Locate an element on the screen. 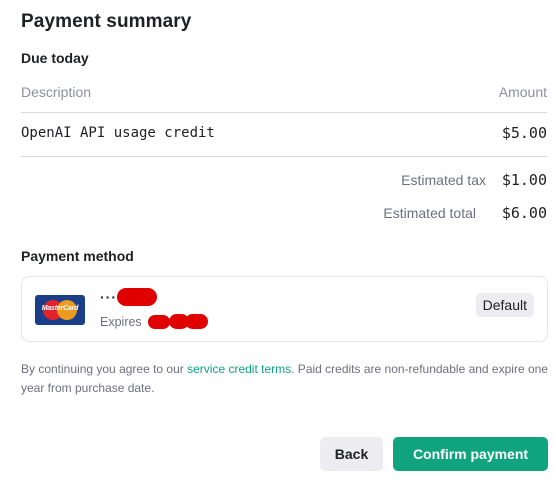 The image size is (555, 482). service-credit-terms-link: service credit terms is located at coordinates (239, 369).